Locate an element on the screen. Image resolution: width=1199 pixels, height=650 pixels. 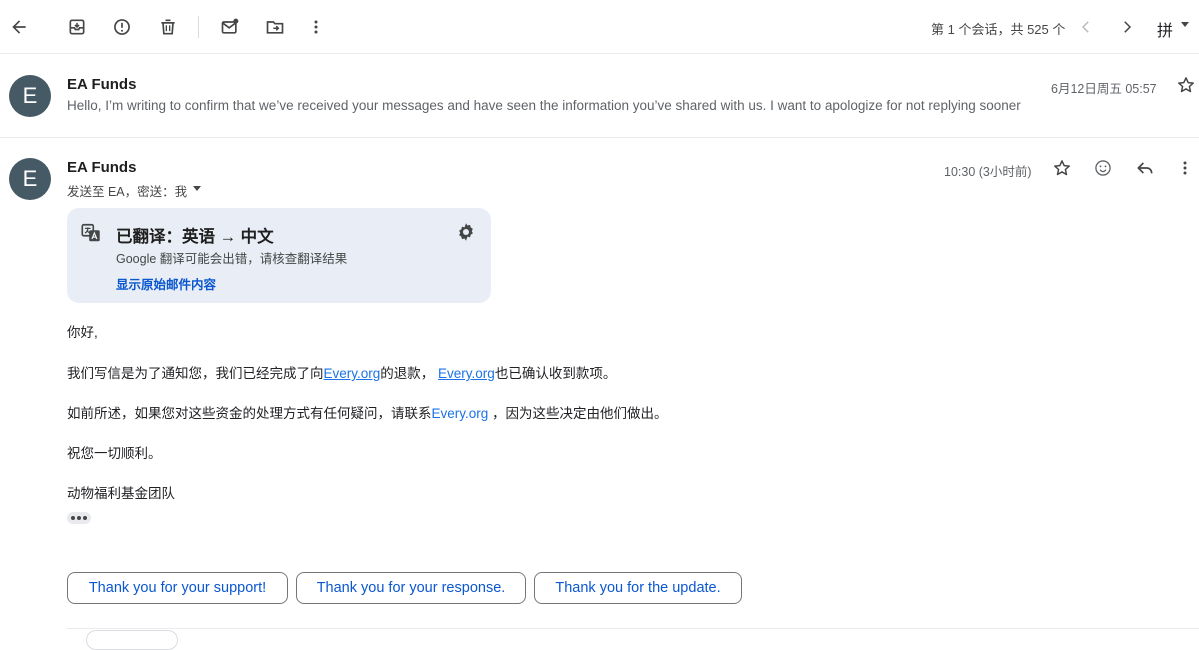
closing-text: 祝您一切顺利。 is located at coordinates (114, 453).